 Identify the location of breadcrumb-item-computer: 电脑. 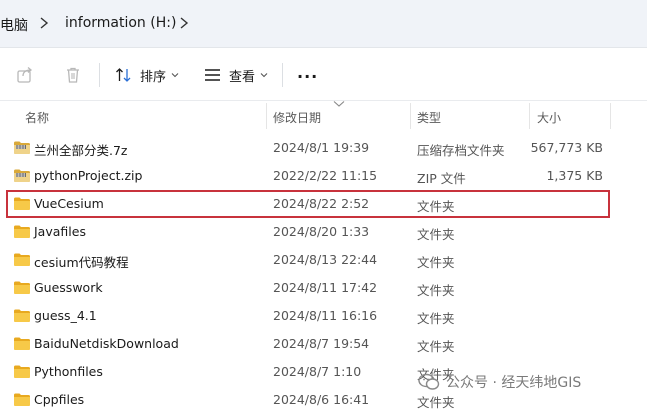
(14, 25).